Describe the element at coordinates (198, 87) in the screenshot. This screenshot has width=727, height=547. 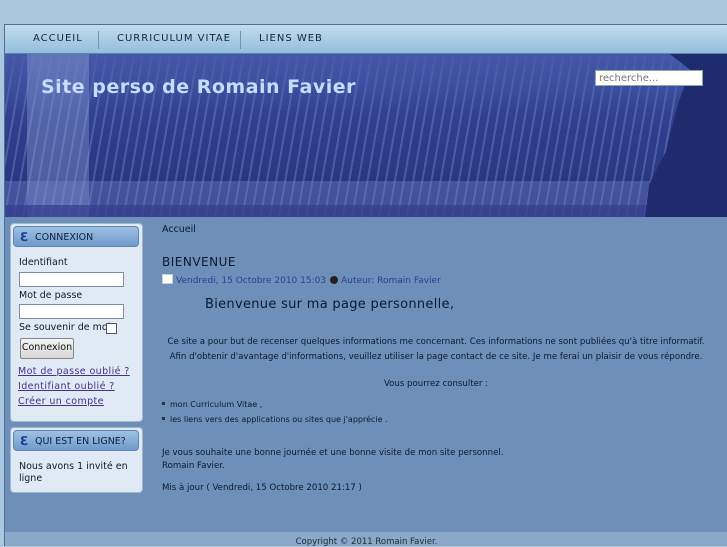
I see `site-title: Site perso de Romain Favier` at that location.